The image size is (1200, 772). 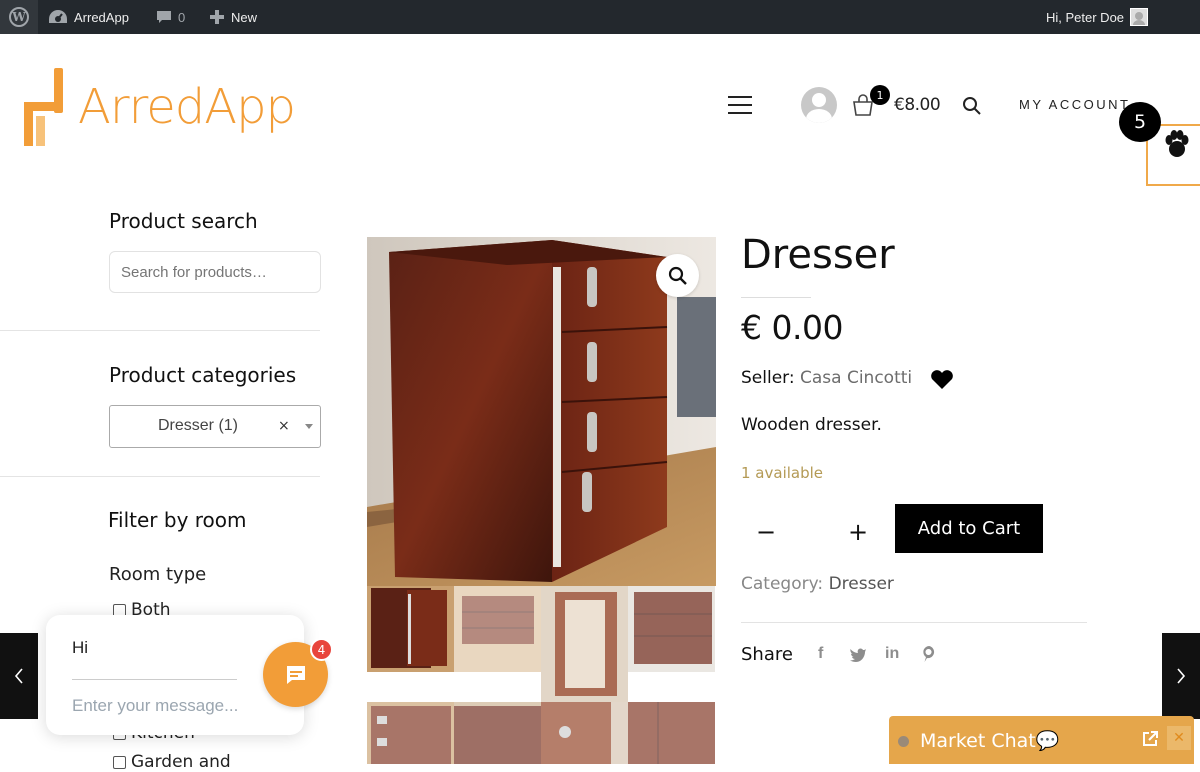 I want to click on comments-link: 0, so click(x=170, y=17).